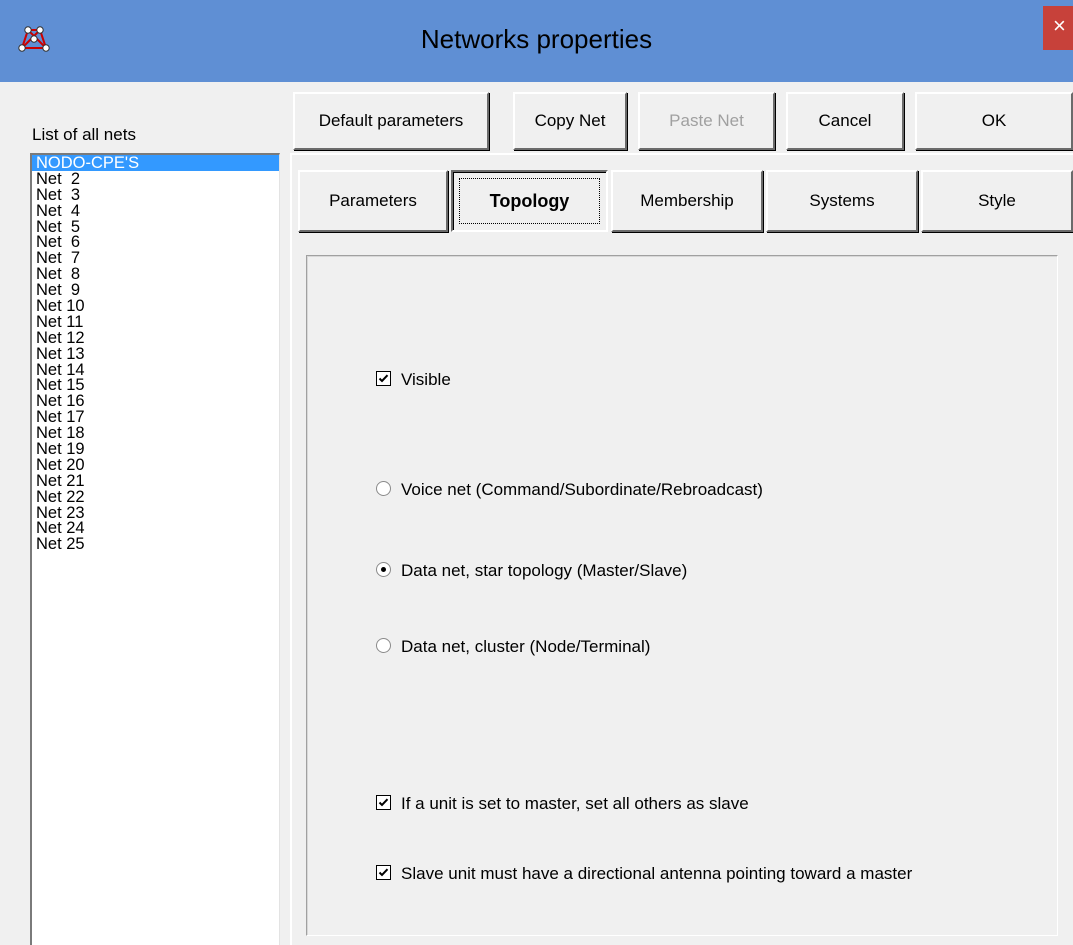 Image resolution: width=1073 pixels, height=945 pixels. Describe the element at coordinates (391, 121) in the screenshot. I see `default-parameters-button: Default parameters` at that location.